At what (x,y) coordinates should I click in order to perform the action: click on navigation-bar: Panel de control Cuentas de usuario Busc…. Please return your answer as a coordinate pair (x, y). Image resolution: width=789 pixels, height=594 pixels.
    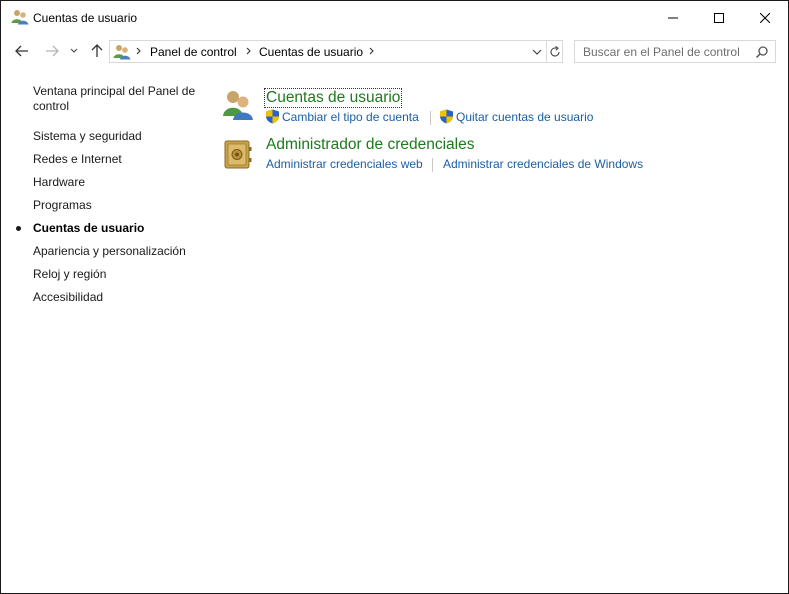
    Looking at the image, I should click on (394, 51).